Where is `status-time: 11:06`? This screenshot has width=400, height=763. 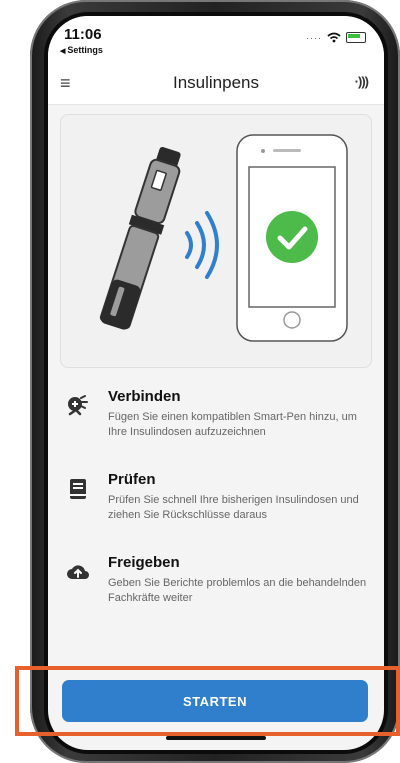
status-time: 11:06 is located at coordinates (83, 34).